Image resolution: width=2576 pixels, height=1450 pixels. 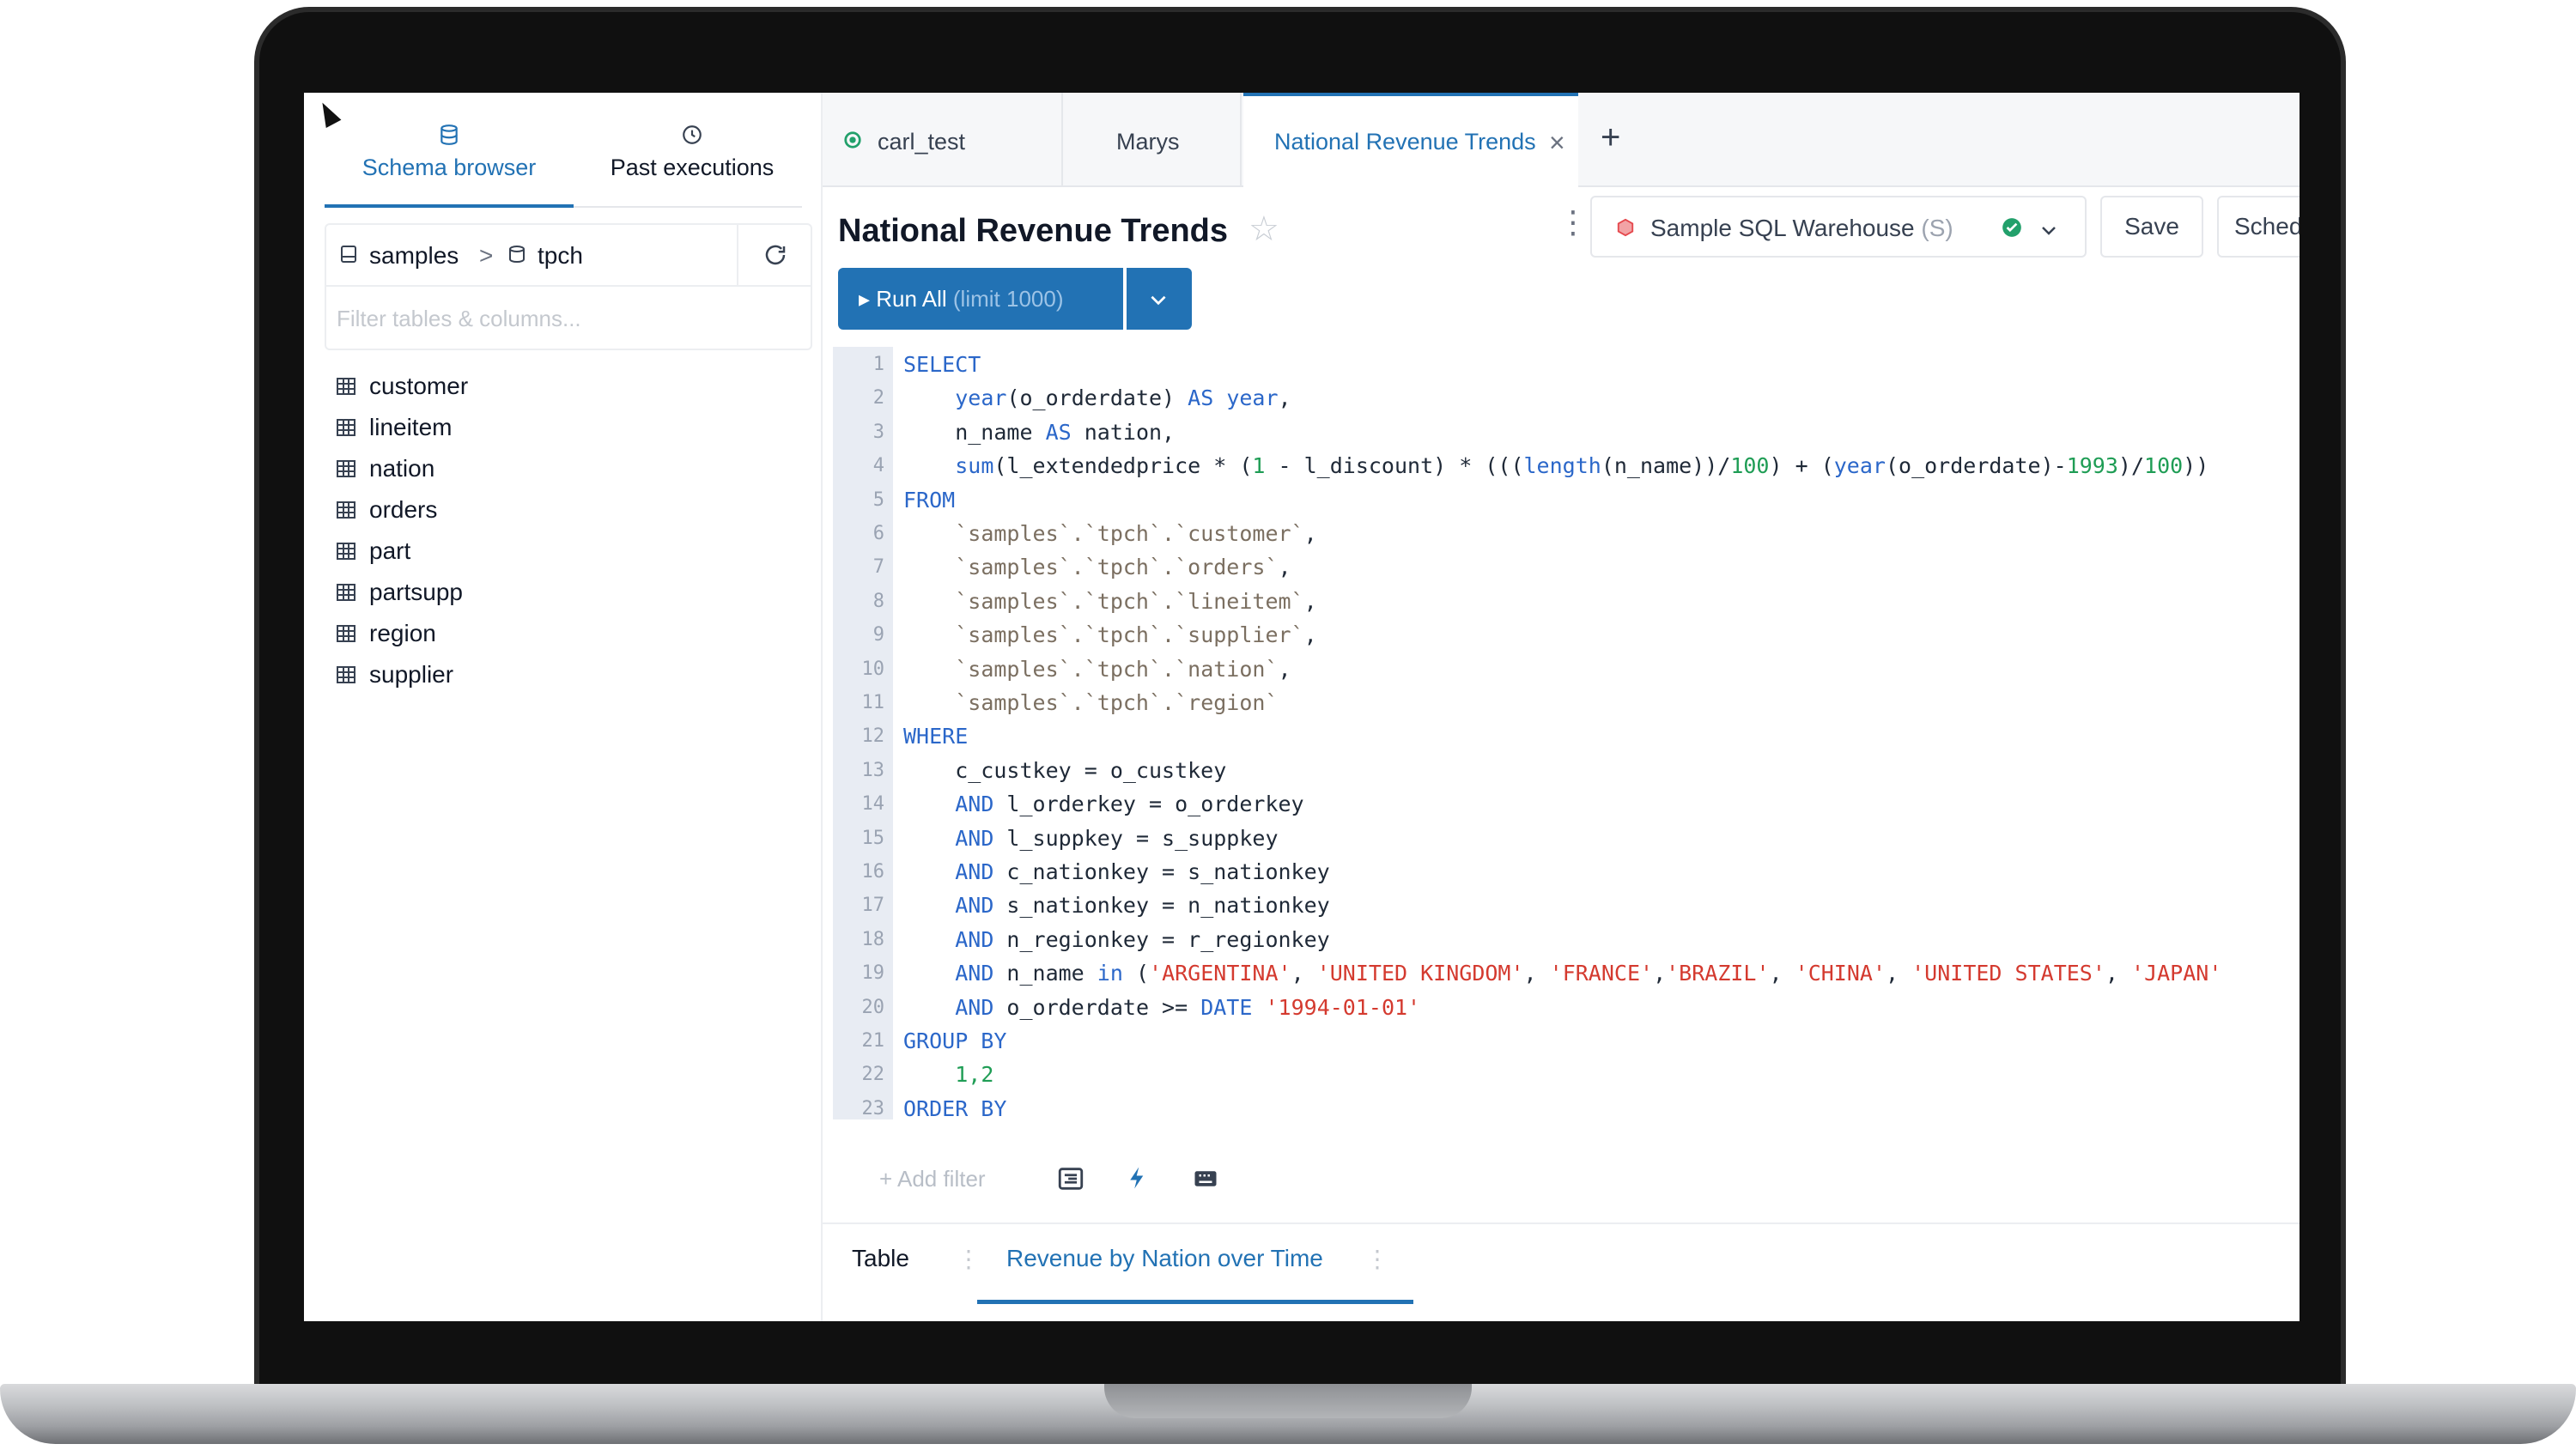 I want to click on code-text: ORDER BY, so click(x=954, y=1107).